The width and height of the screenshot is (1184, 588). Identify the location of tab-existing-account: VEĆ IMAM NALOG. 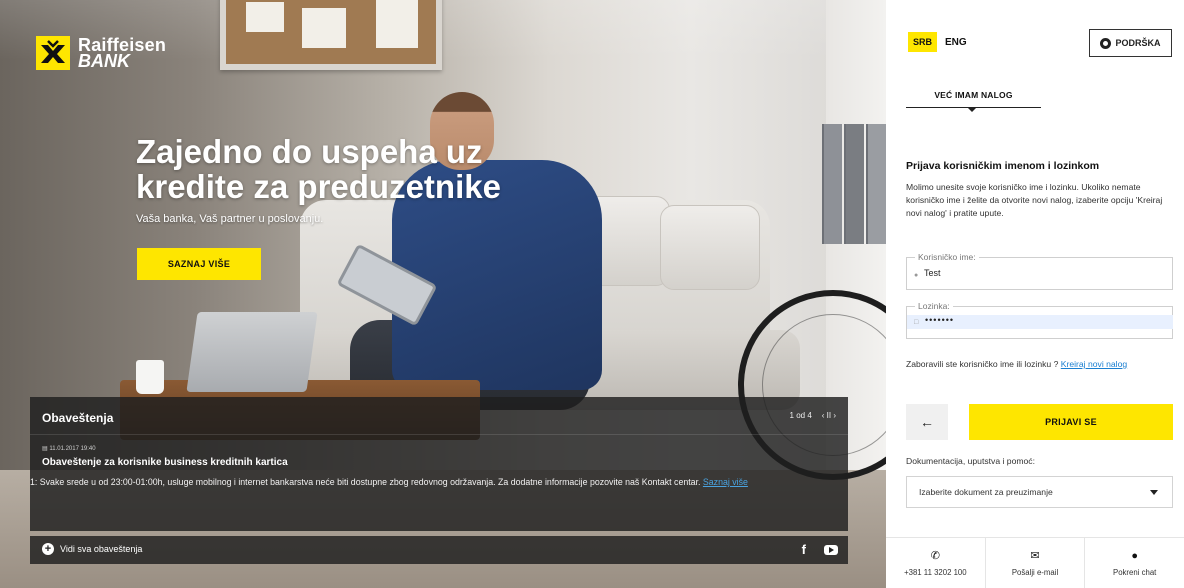
(973, 99).